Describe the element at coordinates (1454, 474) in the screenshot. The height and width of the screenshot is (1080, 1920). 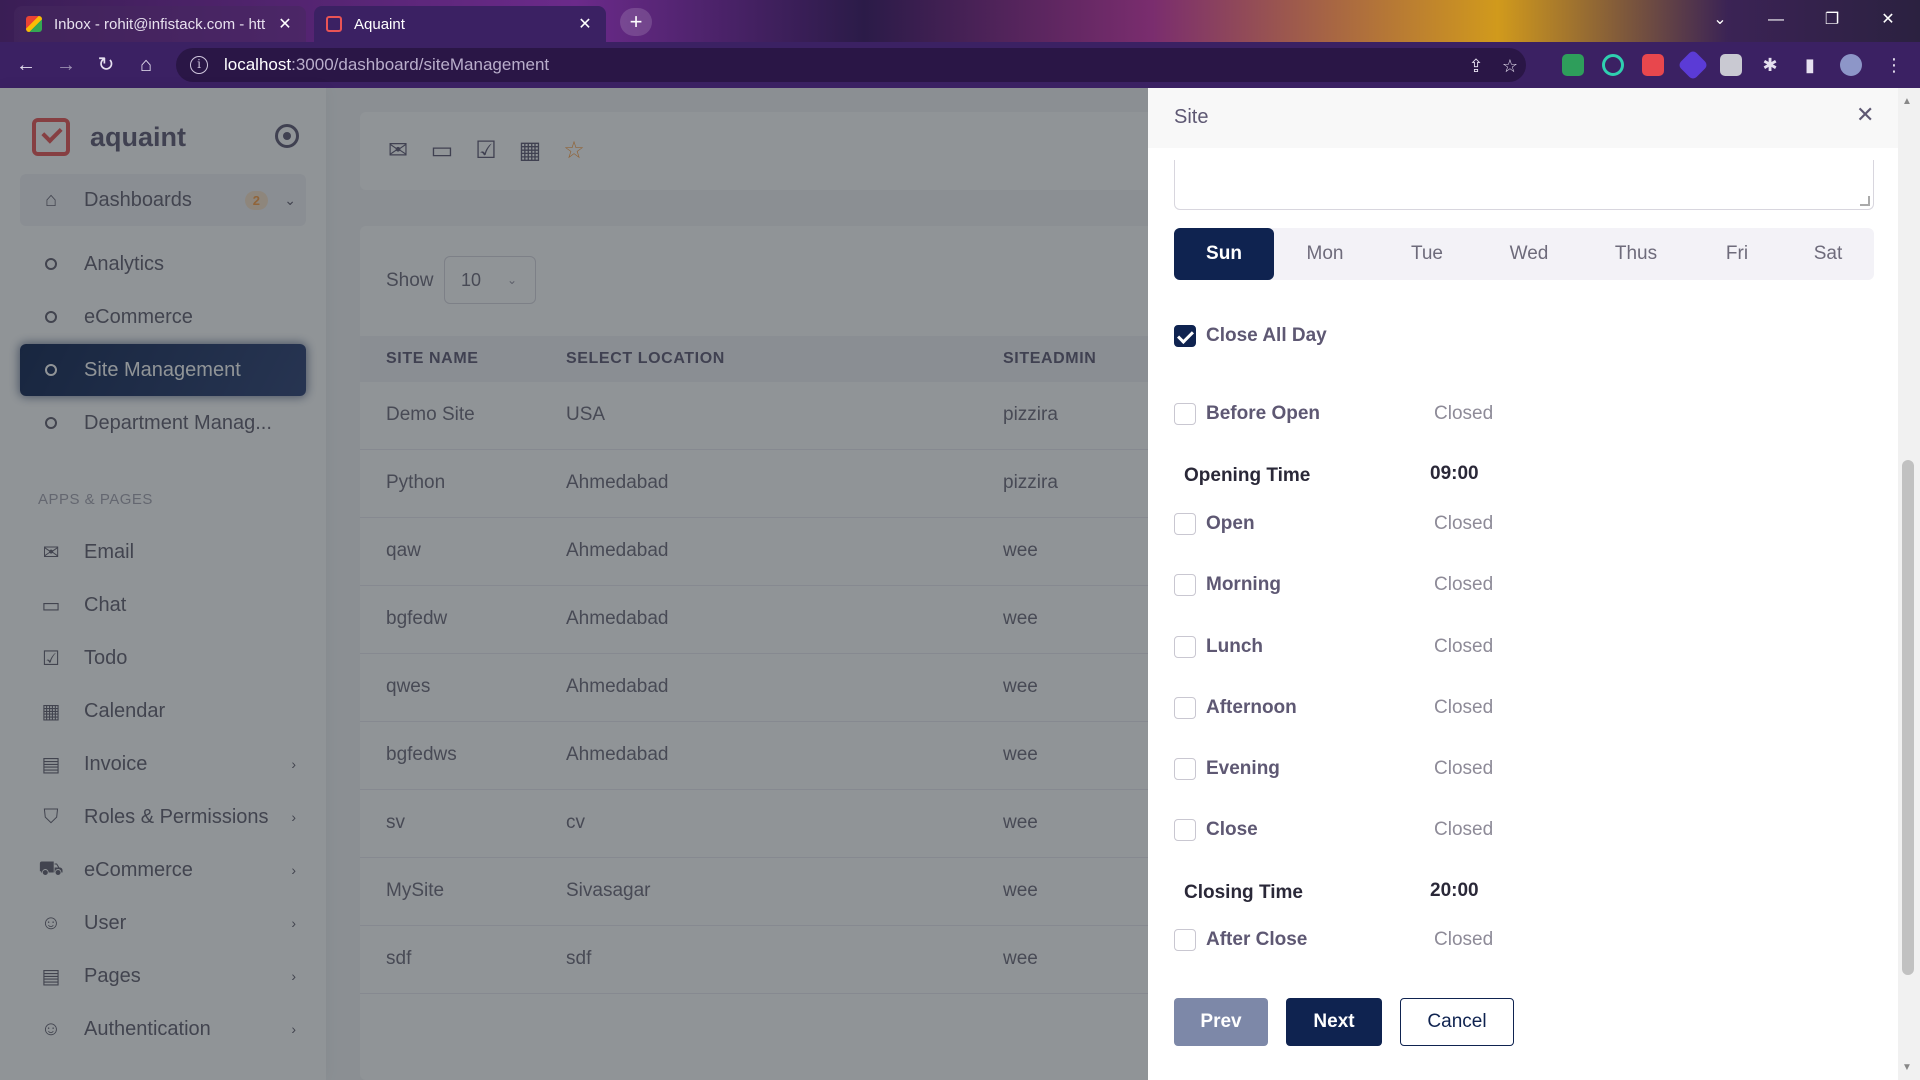
I see `opening-time-value: 09:00` at that location.